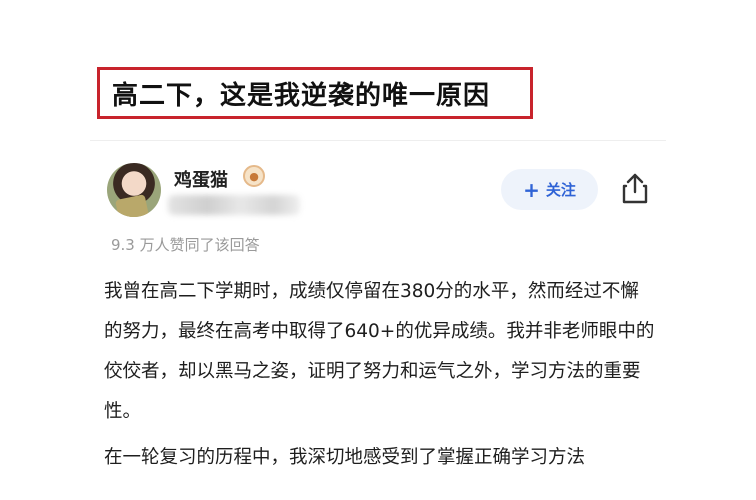 The image size is (756, 500). What do you see at coordinates (234, 205) in the screenshot?
I see `blurred-author-bio` at bounding box center [234, 205].